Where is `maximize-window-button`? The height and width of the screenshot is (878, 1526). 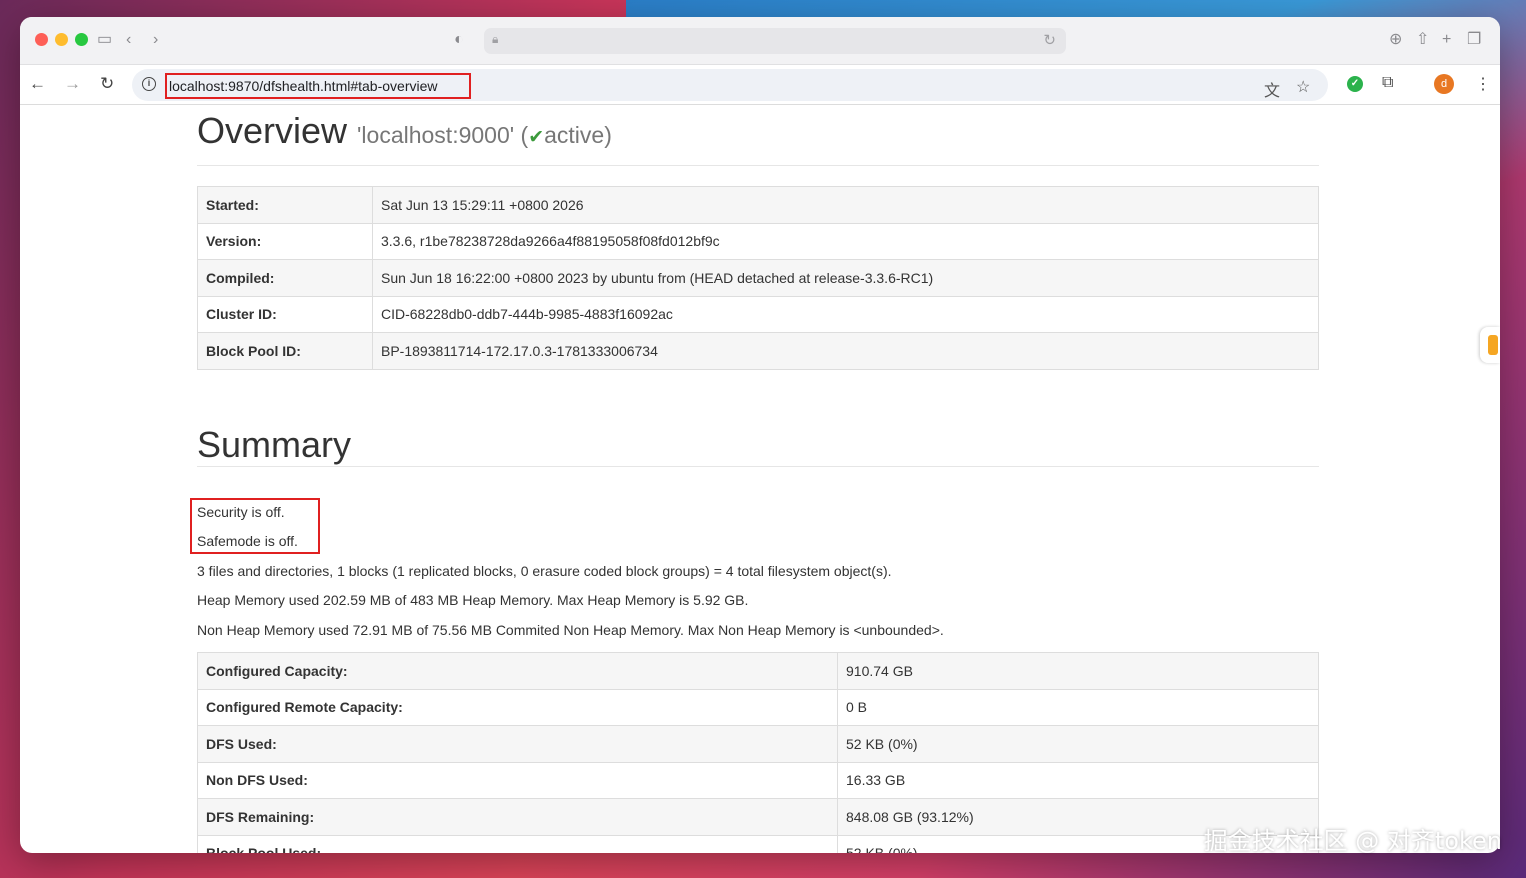 maximize-window-button is located at coordinates (81, 39).